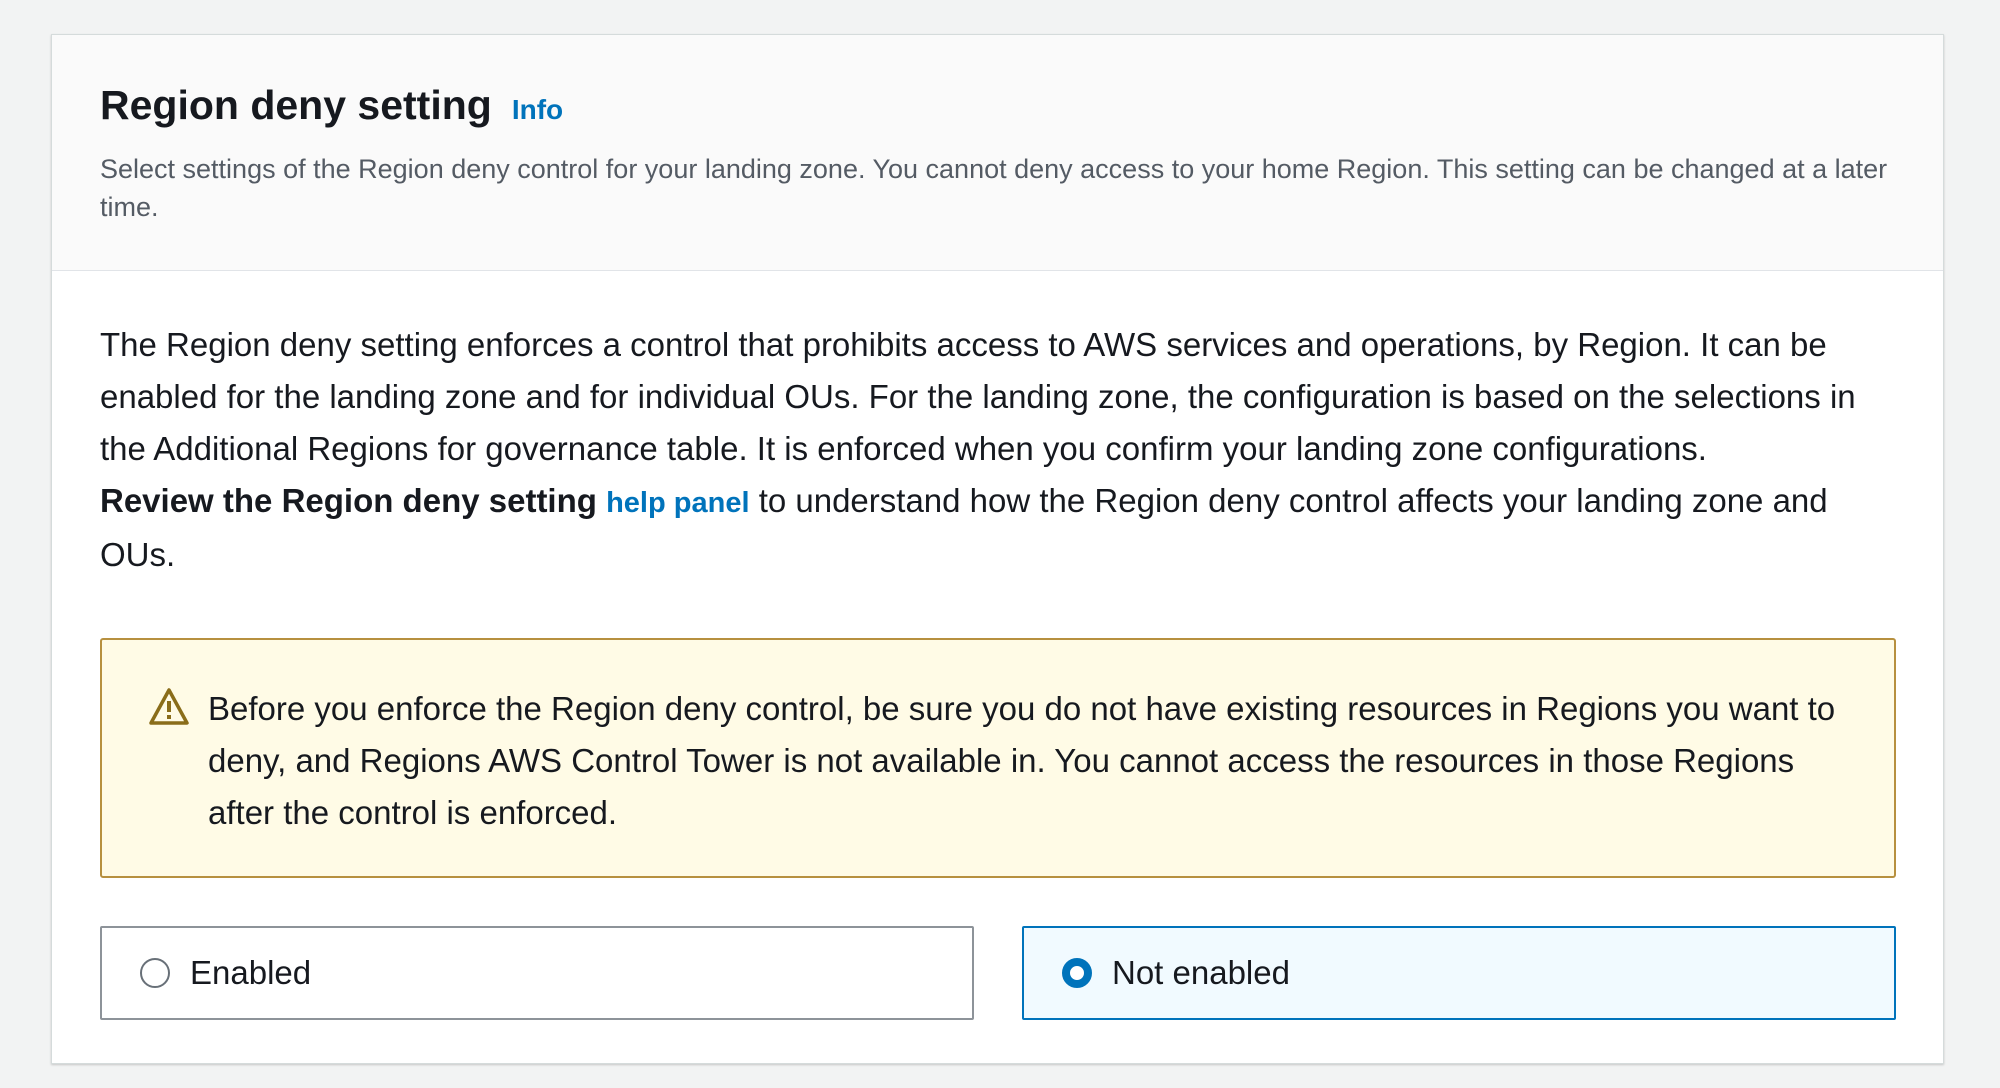  Describe the element at coordinates (251, 972) in the screenshot. I see `option-enabled-label: Enabled` at that location.